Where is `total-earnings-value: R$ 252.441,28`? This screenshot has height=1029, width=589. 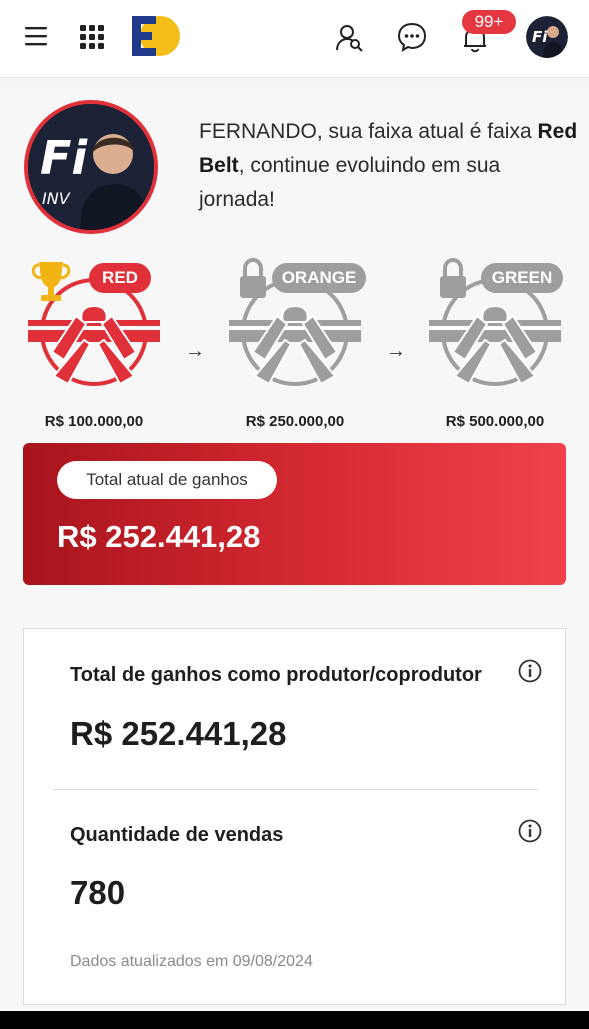 total-earnings-value: R$ 252.441,28 is located at coordinates (159, 536).